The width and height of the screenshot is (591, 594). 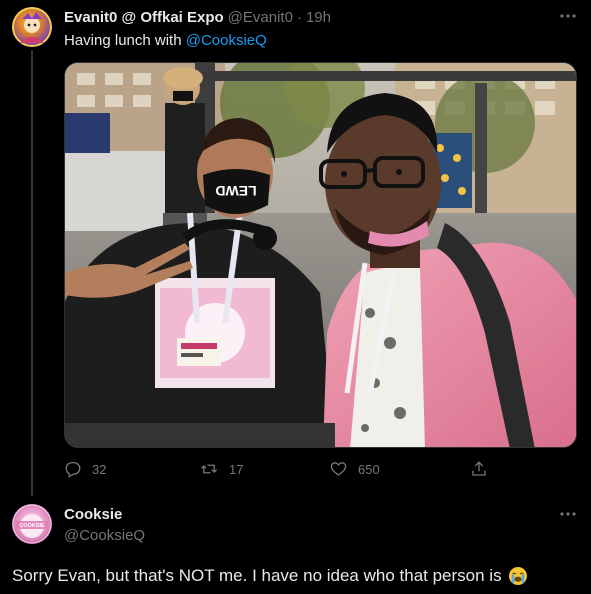 I want to click on retweet-icon, so click(x=209, y=469).